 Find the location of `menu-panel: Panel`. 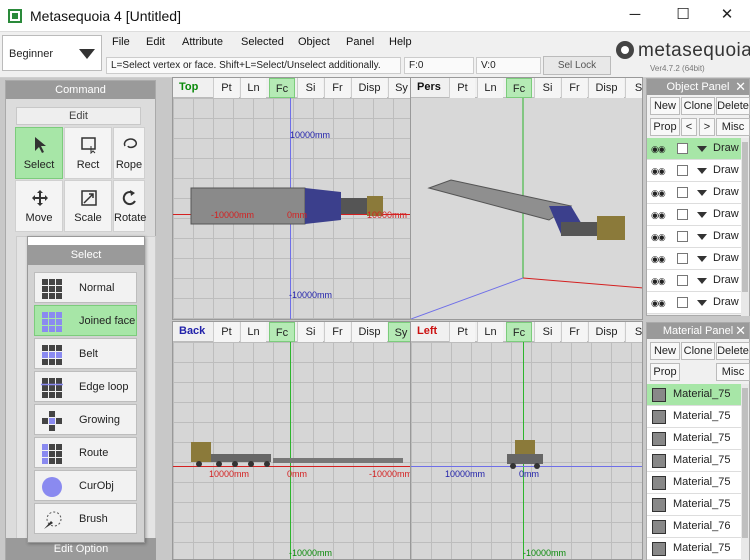

menu-panel: Panel is located at coordinates (360, 42).